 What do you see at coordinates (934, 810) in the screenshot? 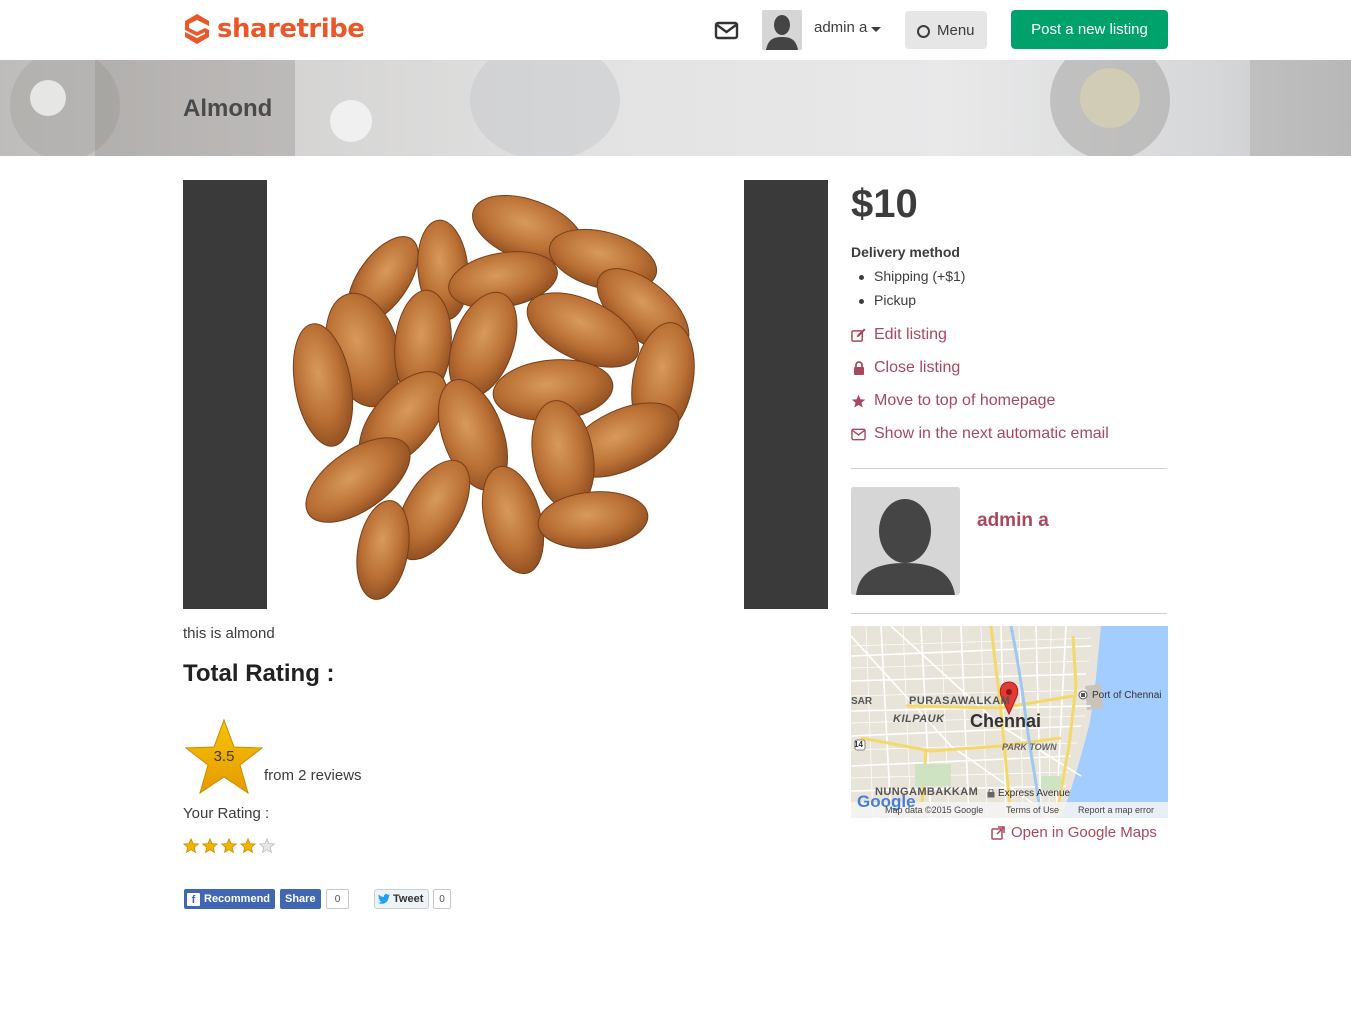
I see `map-data-attribution: Map data ©2015 Google` at bounding box center [934, 810].